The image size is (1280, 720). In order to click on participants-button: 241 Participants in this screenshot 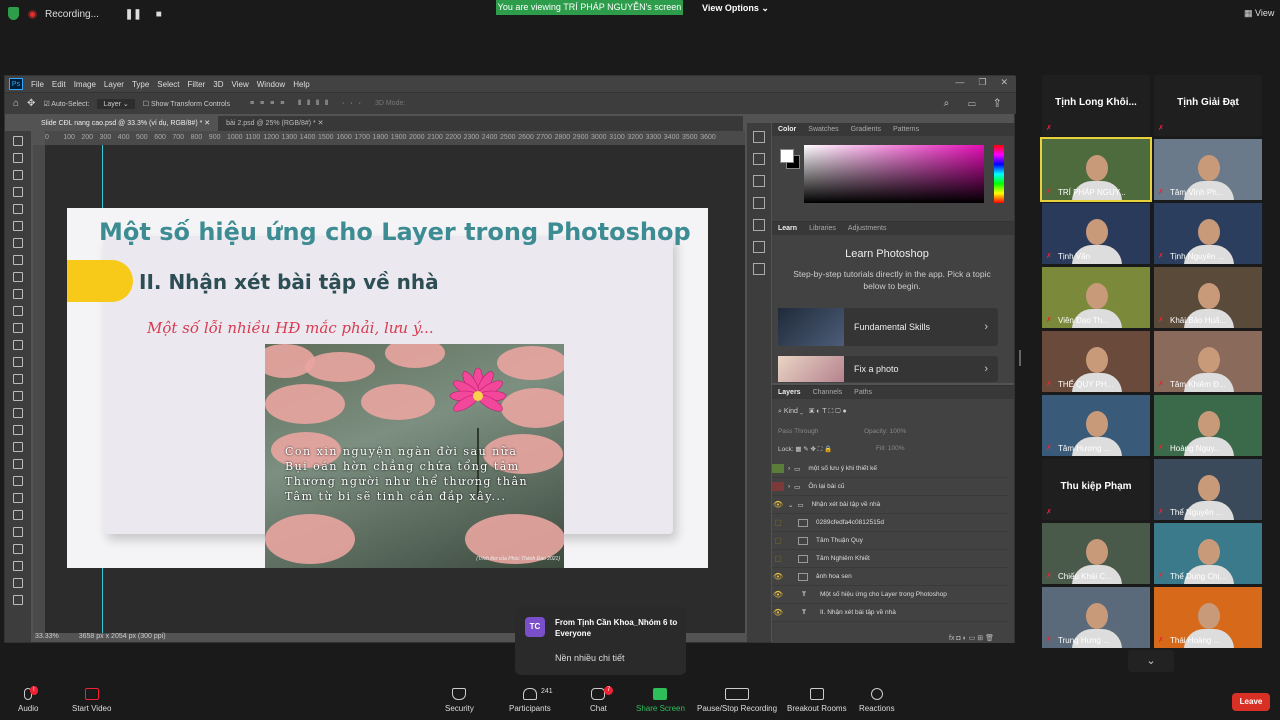, I will do `click(531, 700)`.